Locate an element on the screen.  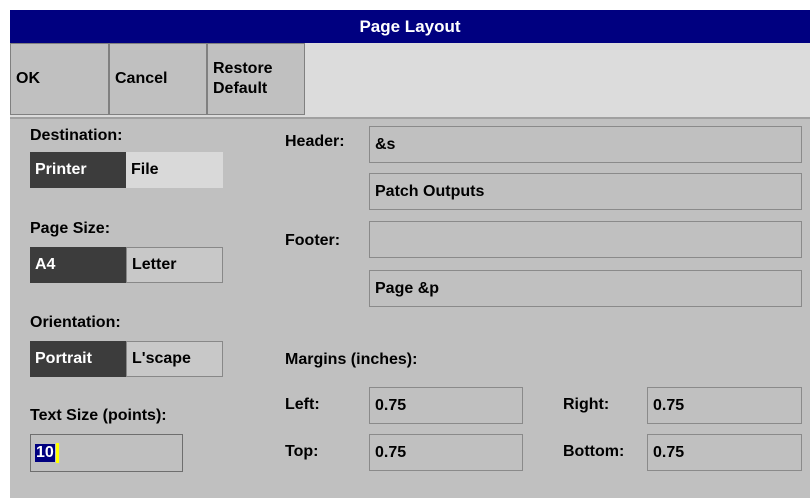
orientation-landscape-option: L'scape is located at coordinates (174, 359).